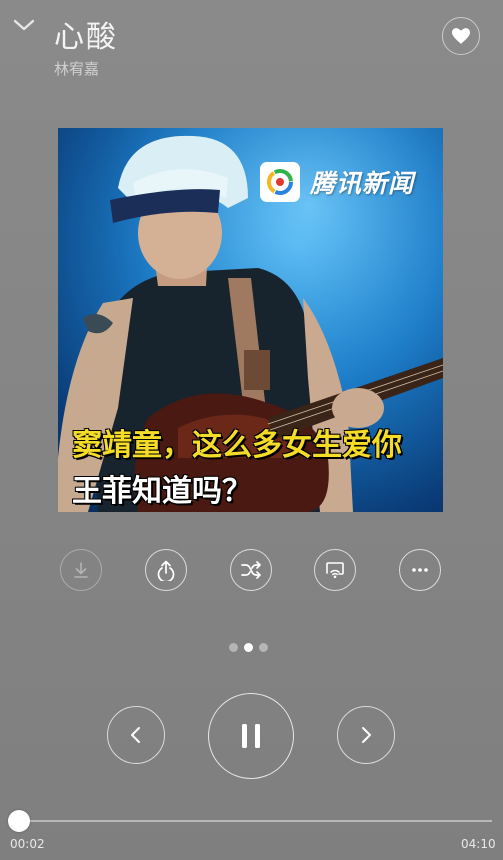  I want to click on artist-name: 林宥嘉, so click(76, 68).